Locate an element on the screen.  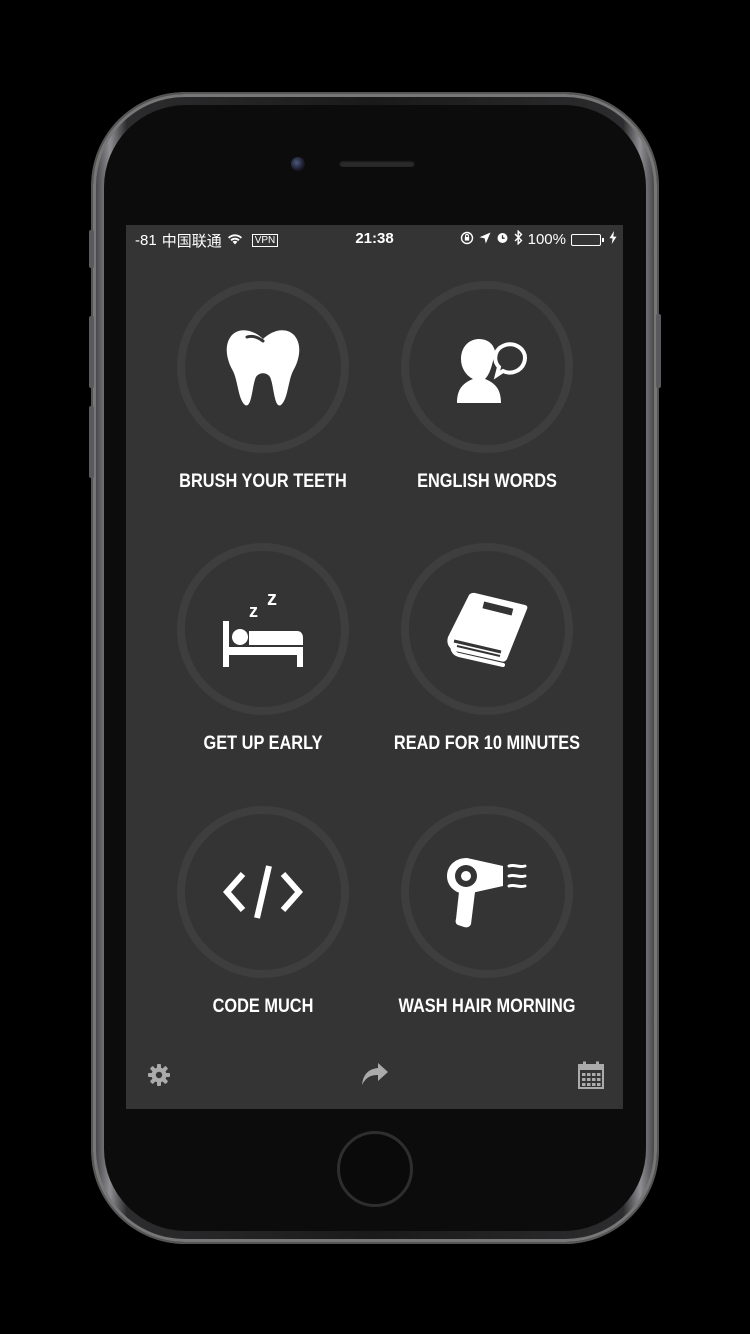
hair-dryer-icon is located at coordinates (487, 893).